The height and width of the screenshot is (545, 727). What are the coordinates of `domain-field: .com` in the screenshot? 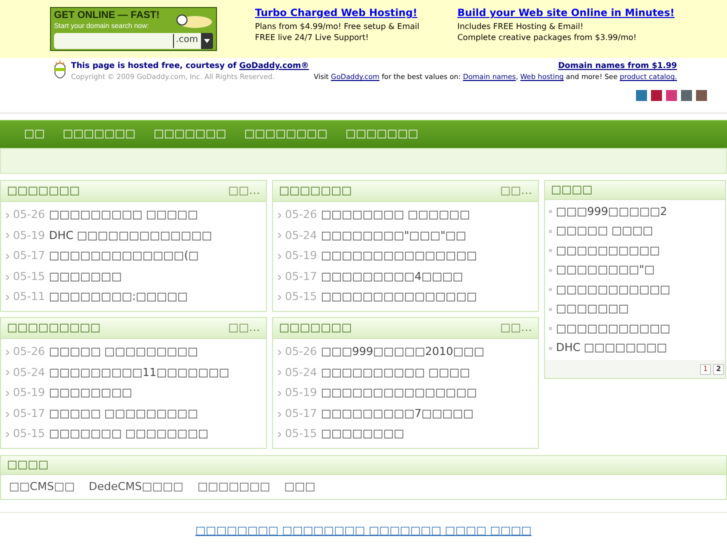 It's located at (127, 41).